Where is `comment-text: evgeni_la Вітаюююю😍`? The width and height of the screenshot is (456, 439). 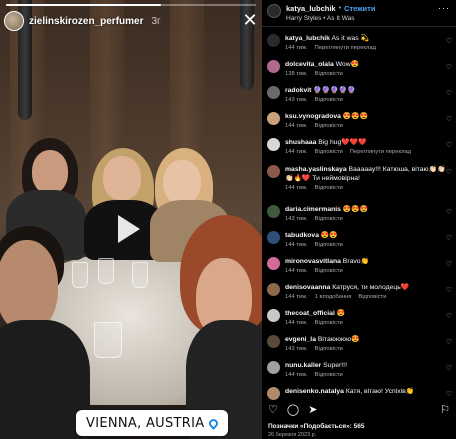
comment-text: evgeni_la Вітаюююю😍 is located at coordinates (368, 339).